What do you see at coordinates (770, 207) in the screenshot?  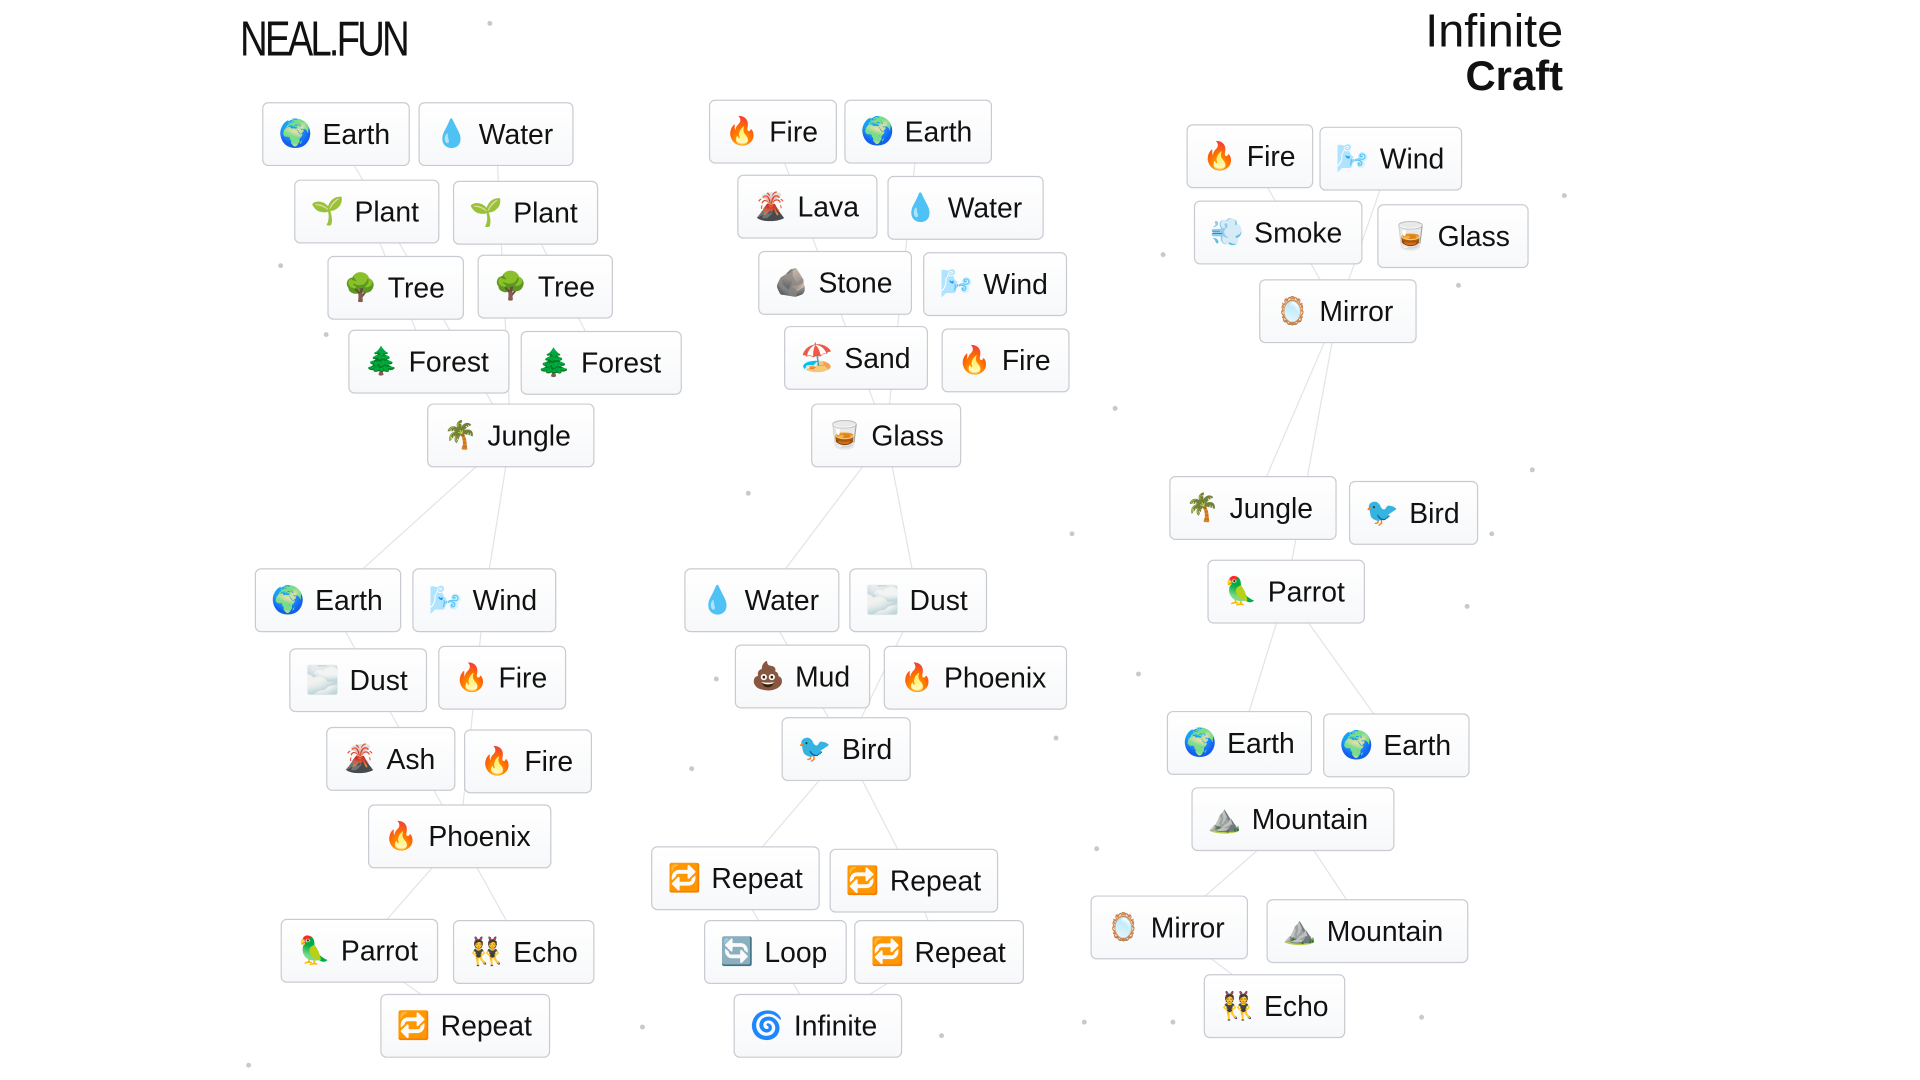 I see `lava-icon: 🌋` at bounding box center [770, 207].